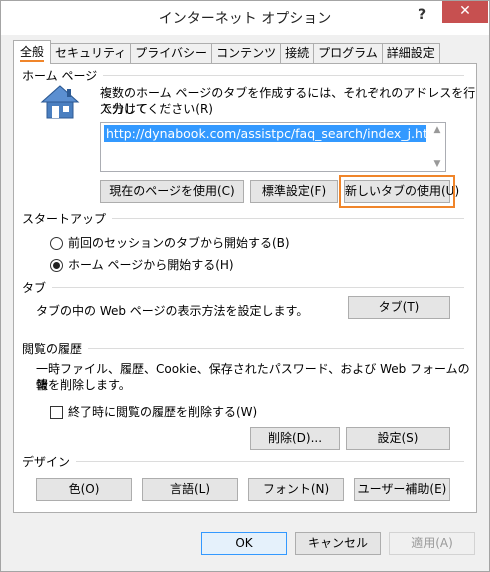 This screenshot has width=490, height=572. Describe the element at coordinates (399, 191) in the screenshot. I see `use-new-tab-button: 新しいタブの使用(U)` at that location.